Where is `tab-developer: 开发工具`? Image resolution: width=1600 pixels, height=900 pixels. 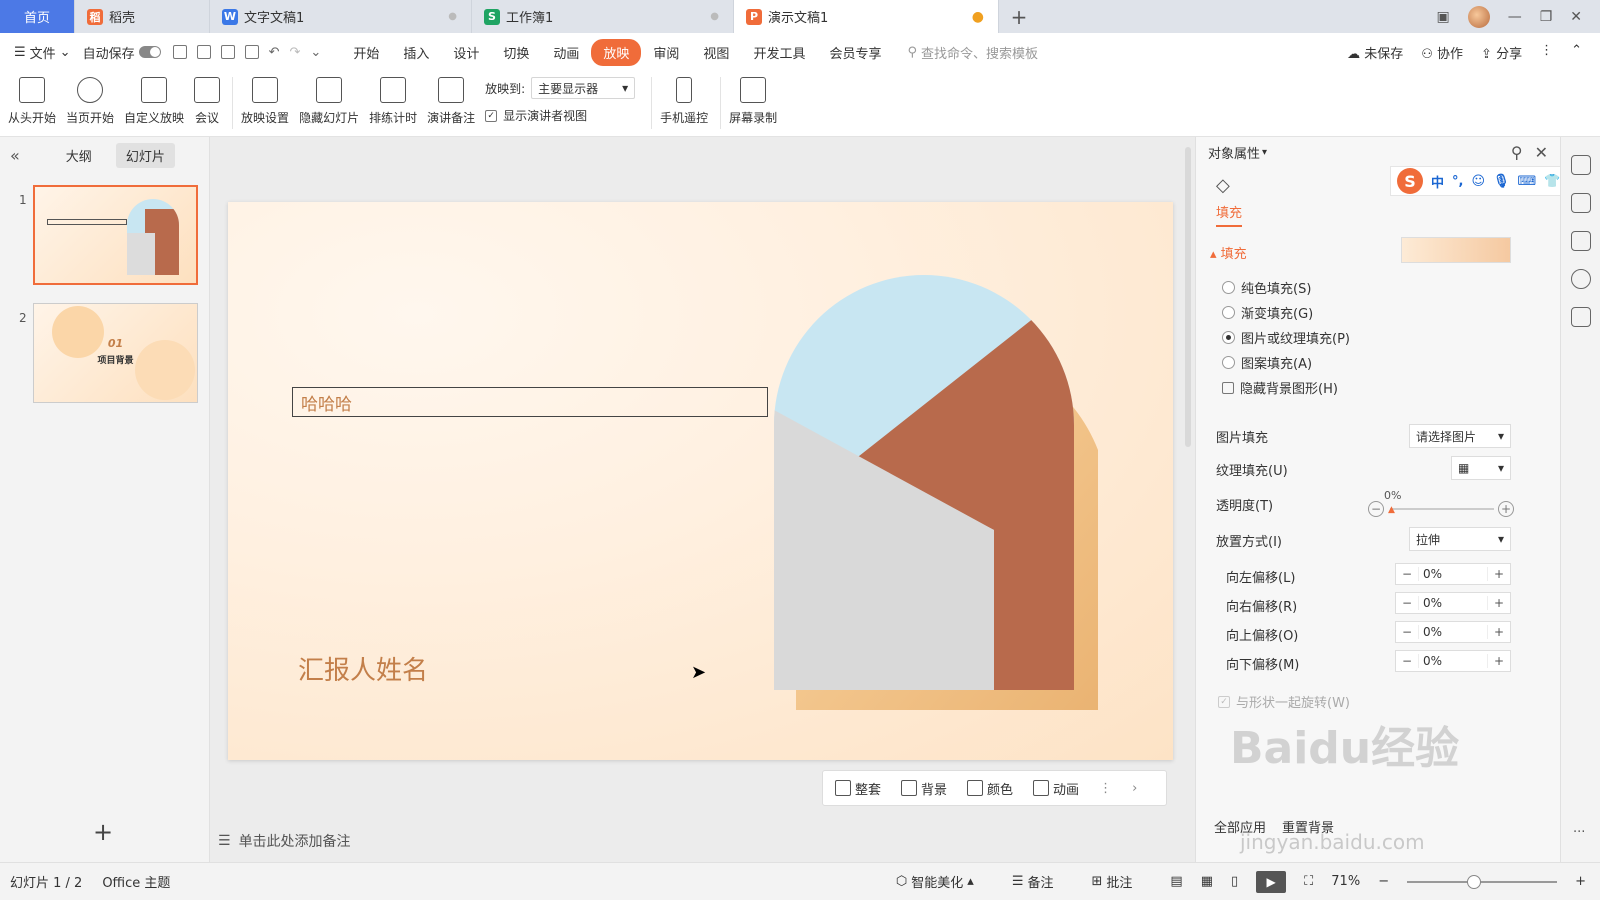 tab-developer: 开发工具 is located at coordinates (779, 52).